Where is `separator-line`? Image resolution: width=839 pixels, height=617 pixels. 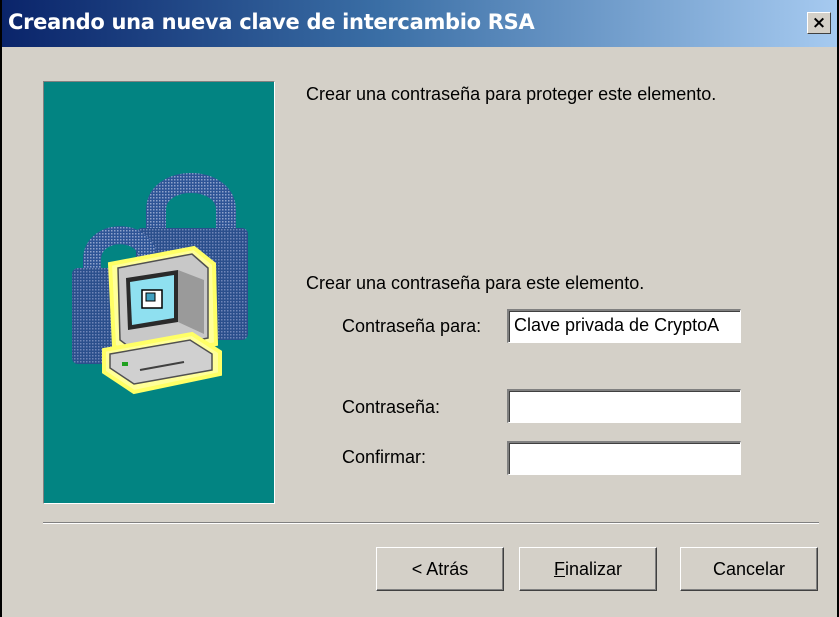
separator-line is located at coordinates (431, 523).